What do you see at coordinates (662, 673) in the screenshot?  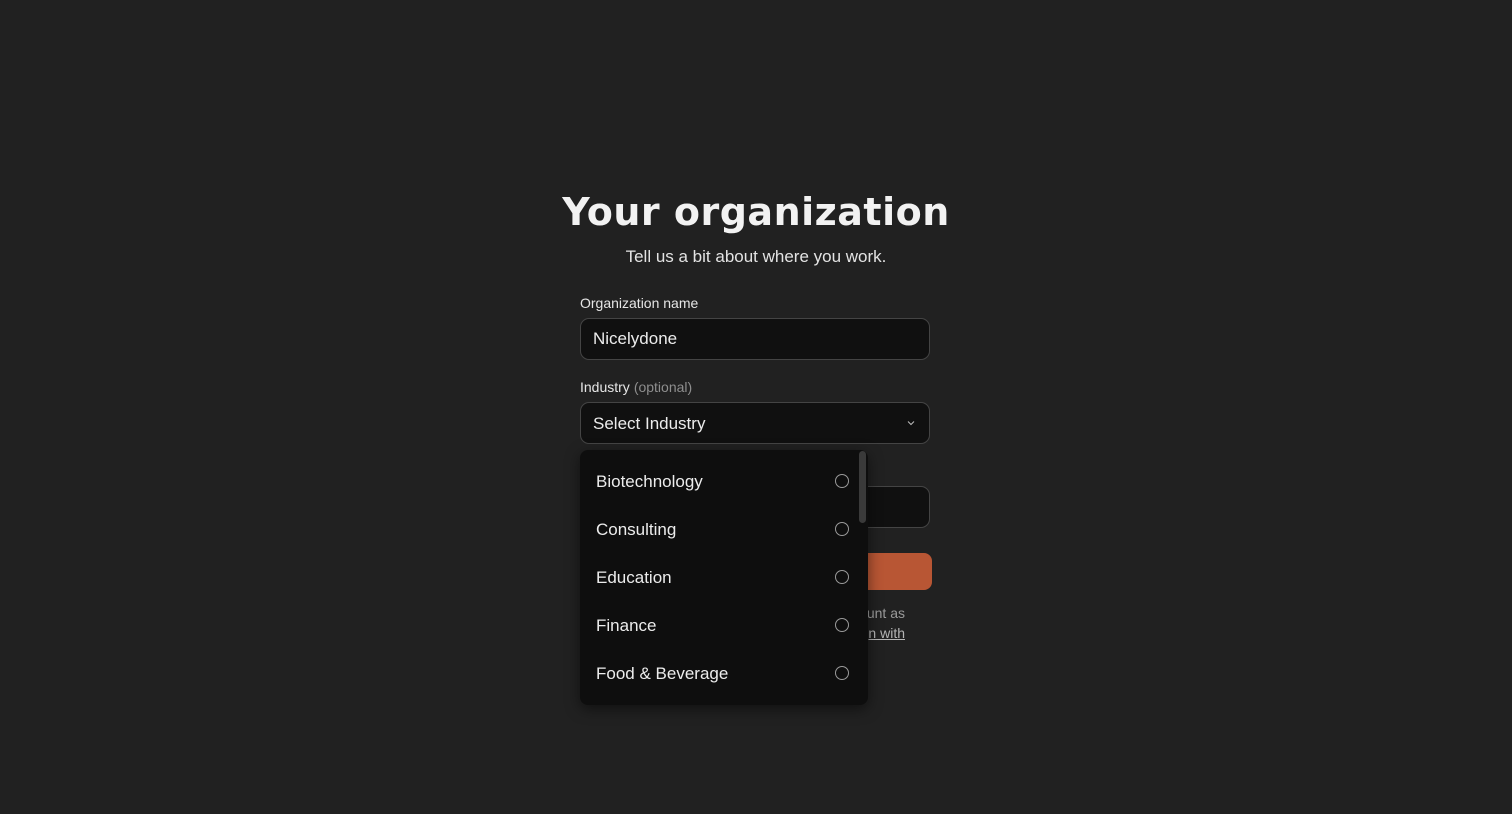 I see `industry-option-label: Food & Beverage` at bounding box center [662, 673].